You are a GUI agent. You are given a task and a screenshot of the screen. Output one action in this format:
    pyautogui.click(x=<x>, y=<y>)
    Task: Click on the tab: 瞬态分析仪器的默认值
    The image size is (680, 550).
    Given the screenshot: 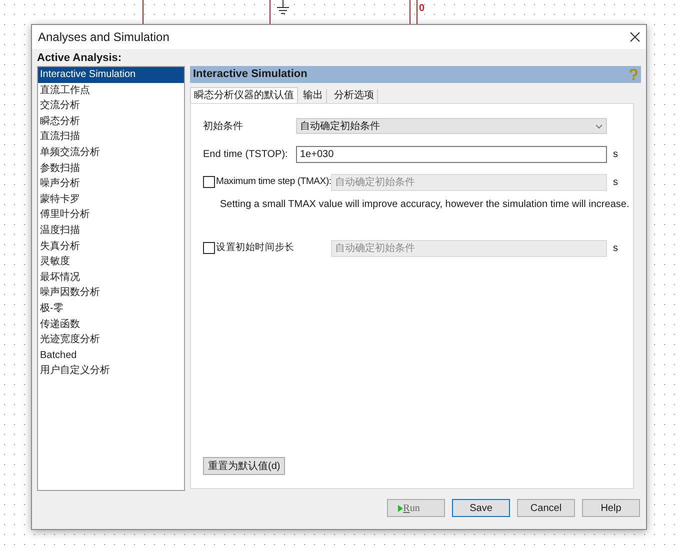 What is the action you would take?
    pyautogui.click(x=244, y=95)
    